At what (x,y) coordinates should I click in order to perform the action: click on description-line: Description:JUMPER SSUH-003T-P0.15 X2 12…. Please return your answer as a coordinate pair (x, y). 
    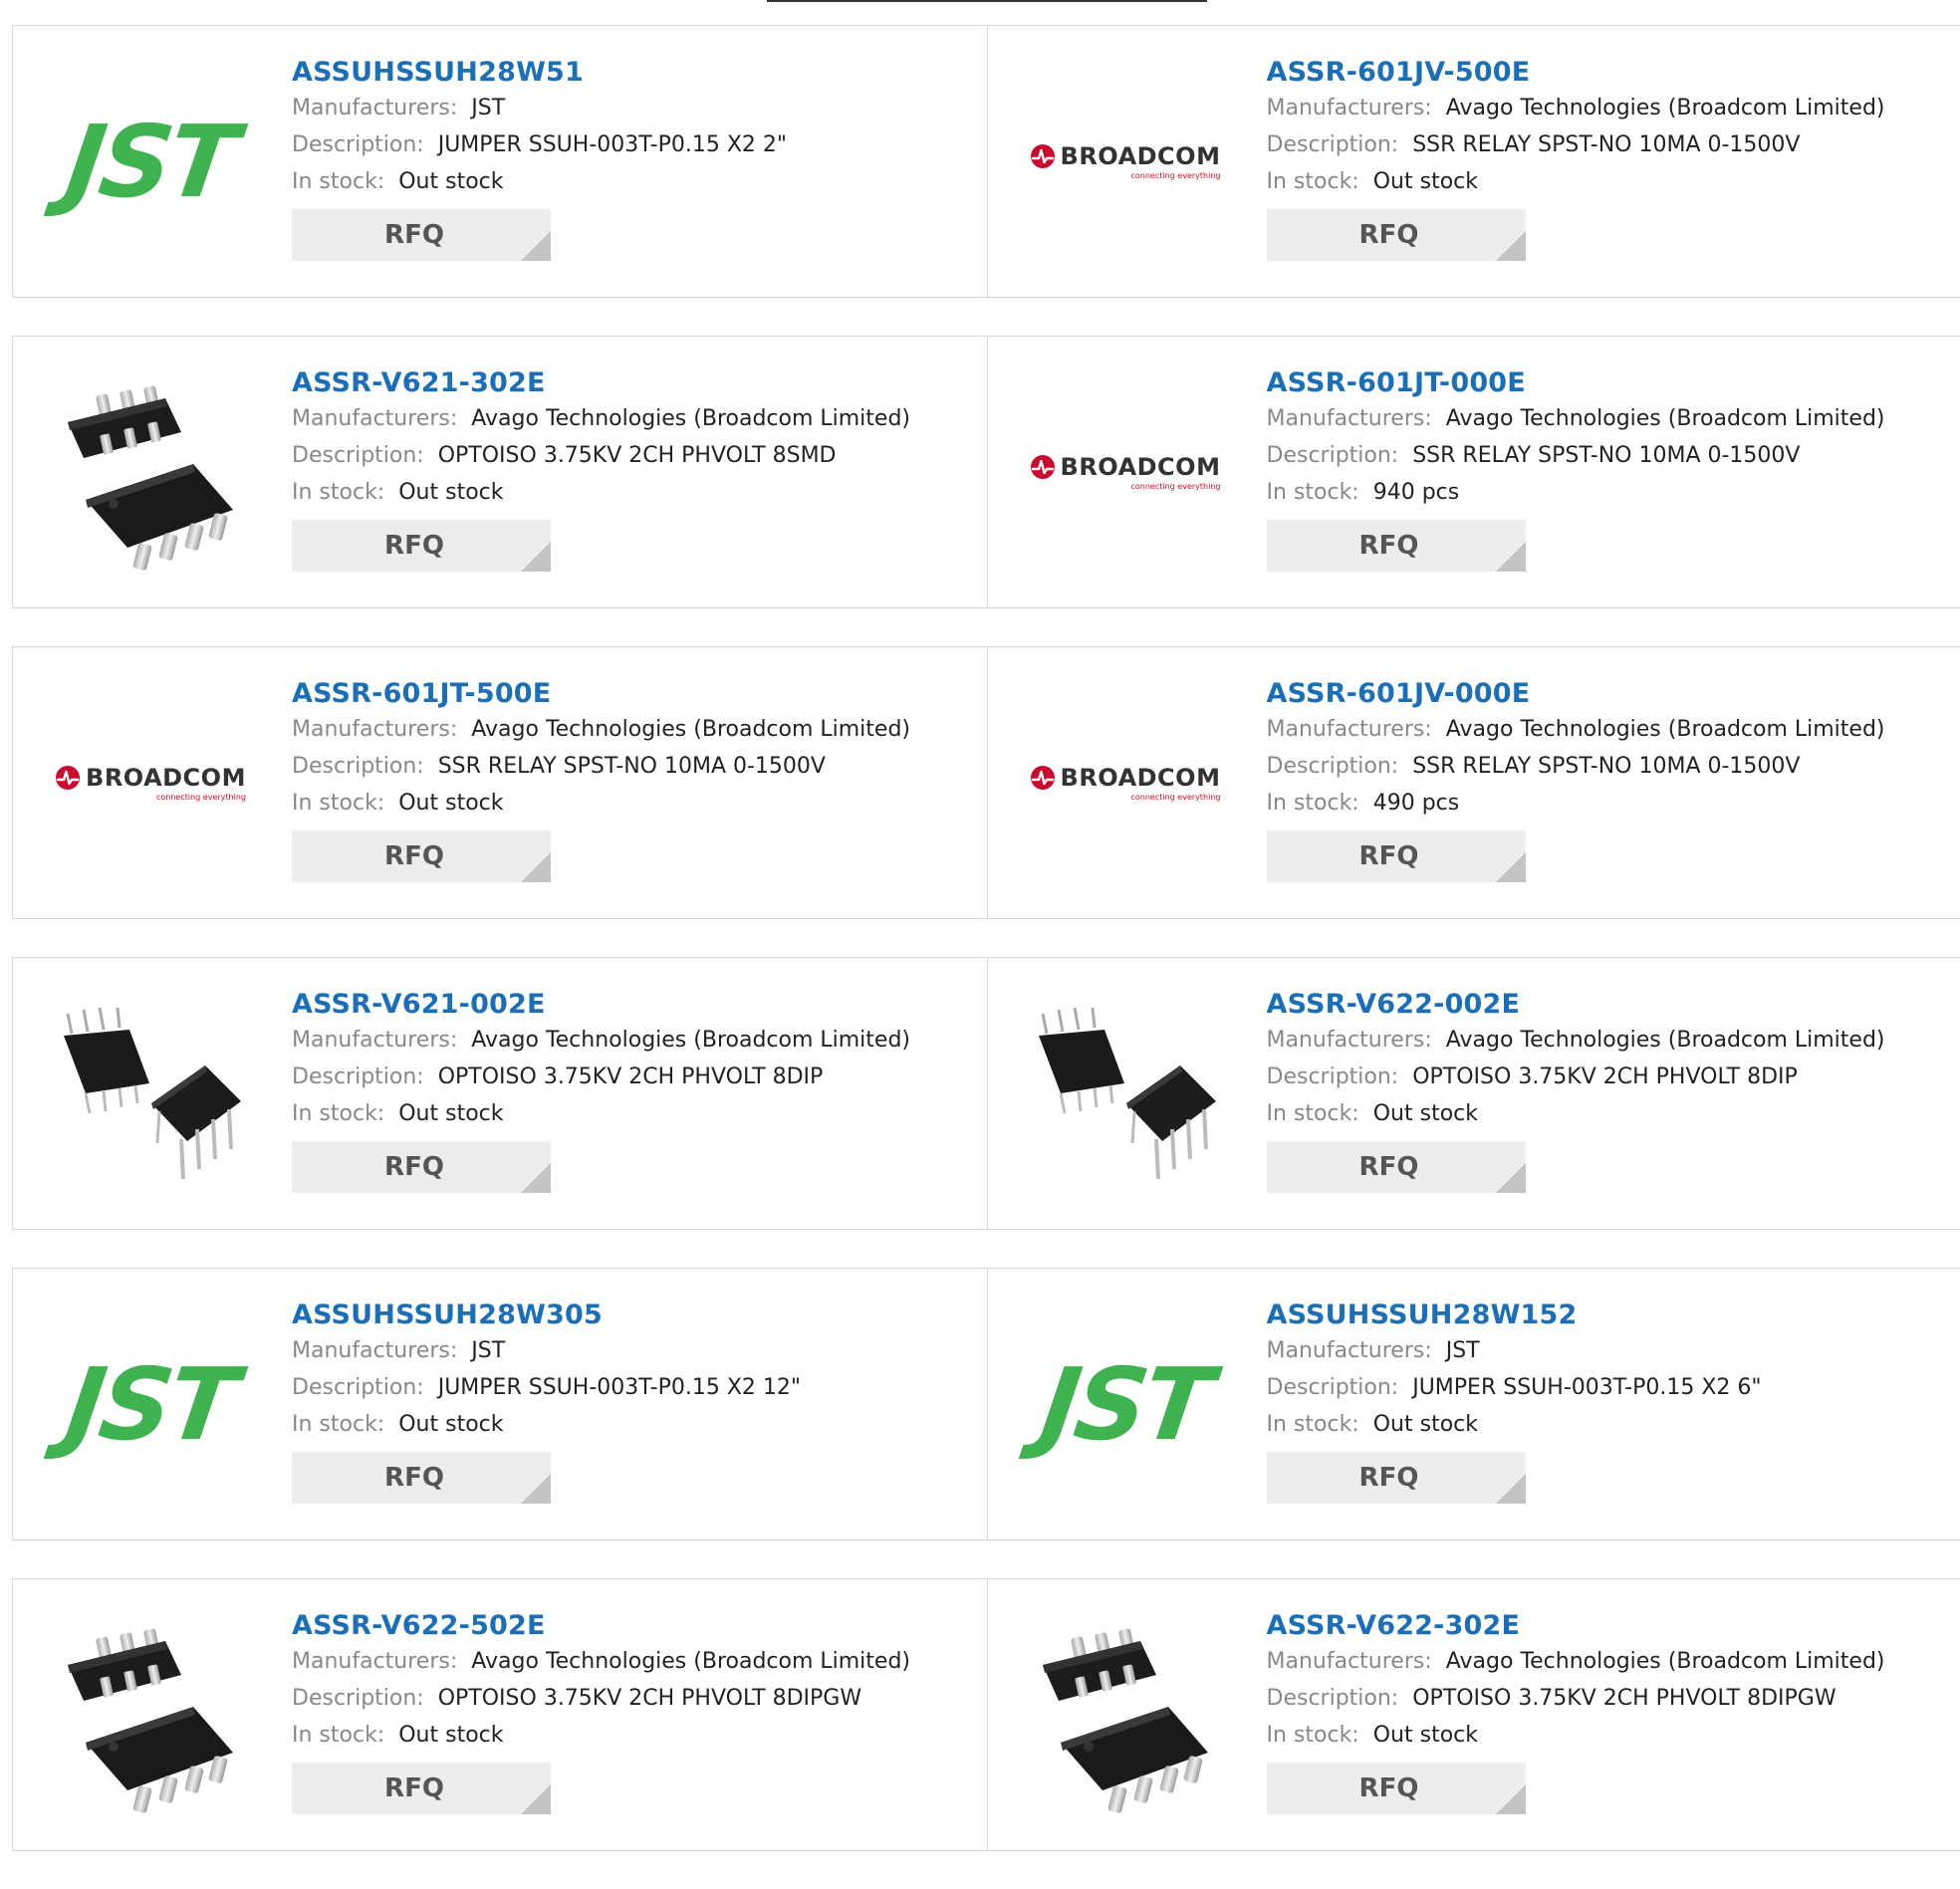
    Looking at the image, I should click on (634, 1387).